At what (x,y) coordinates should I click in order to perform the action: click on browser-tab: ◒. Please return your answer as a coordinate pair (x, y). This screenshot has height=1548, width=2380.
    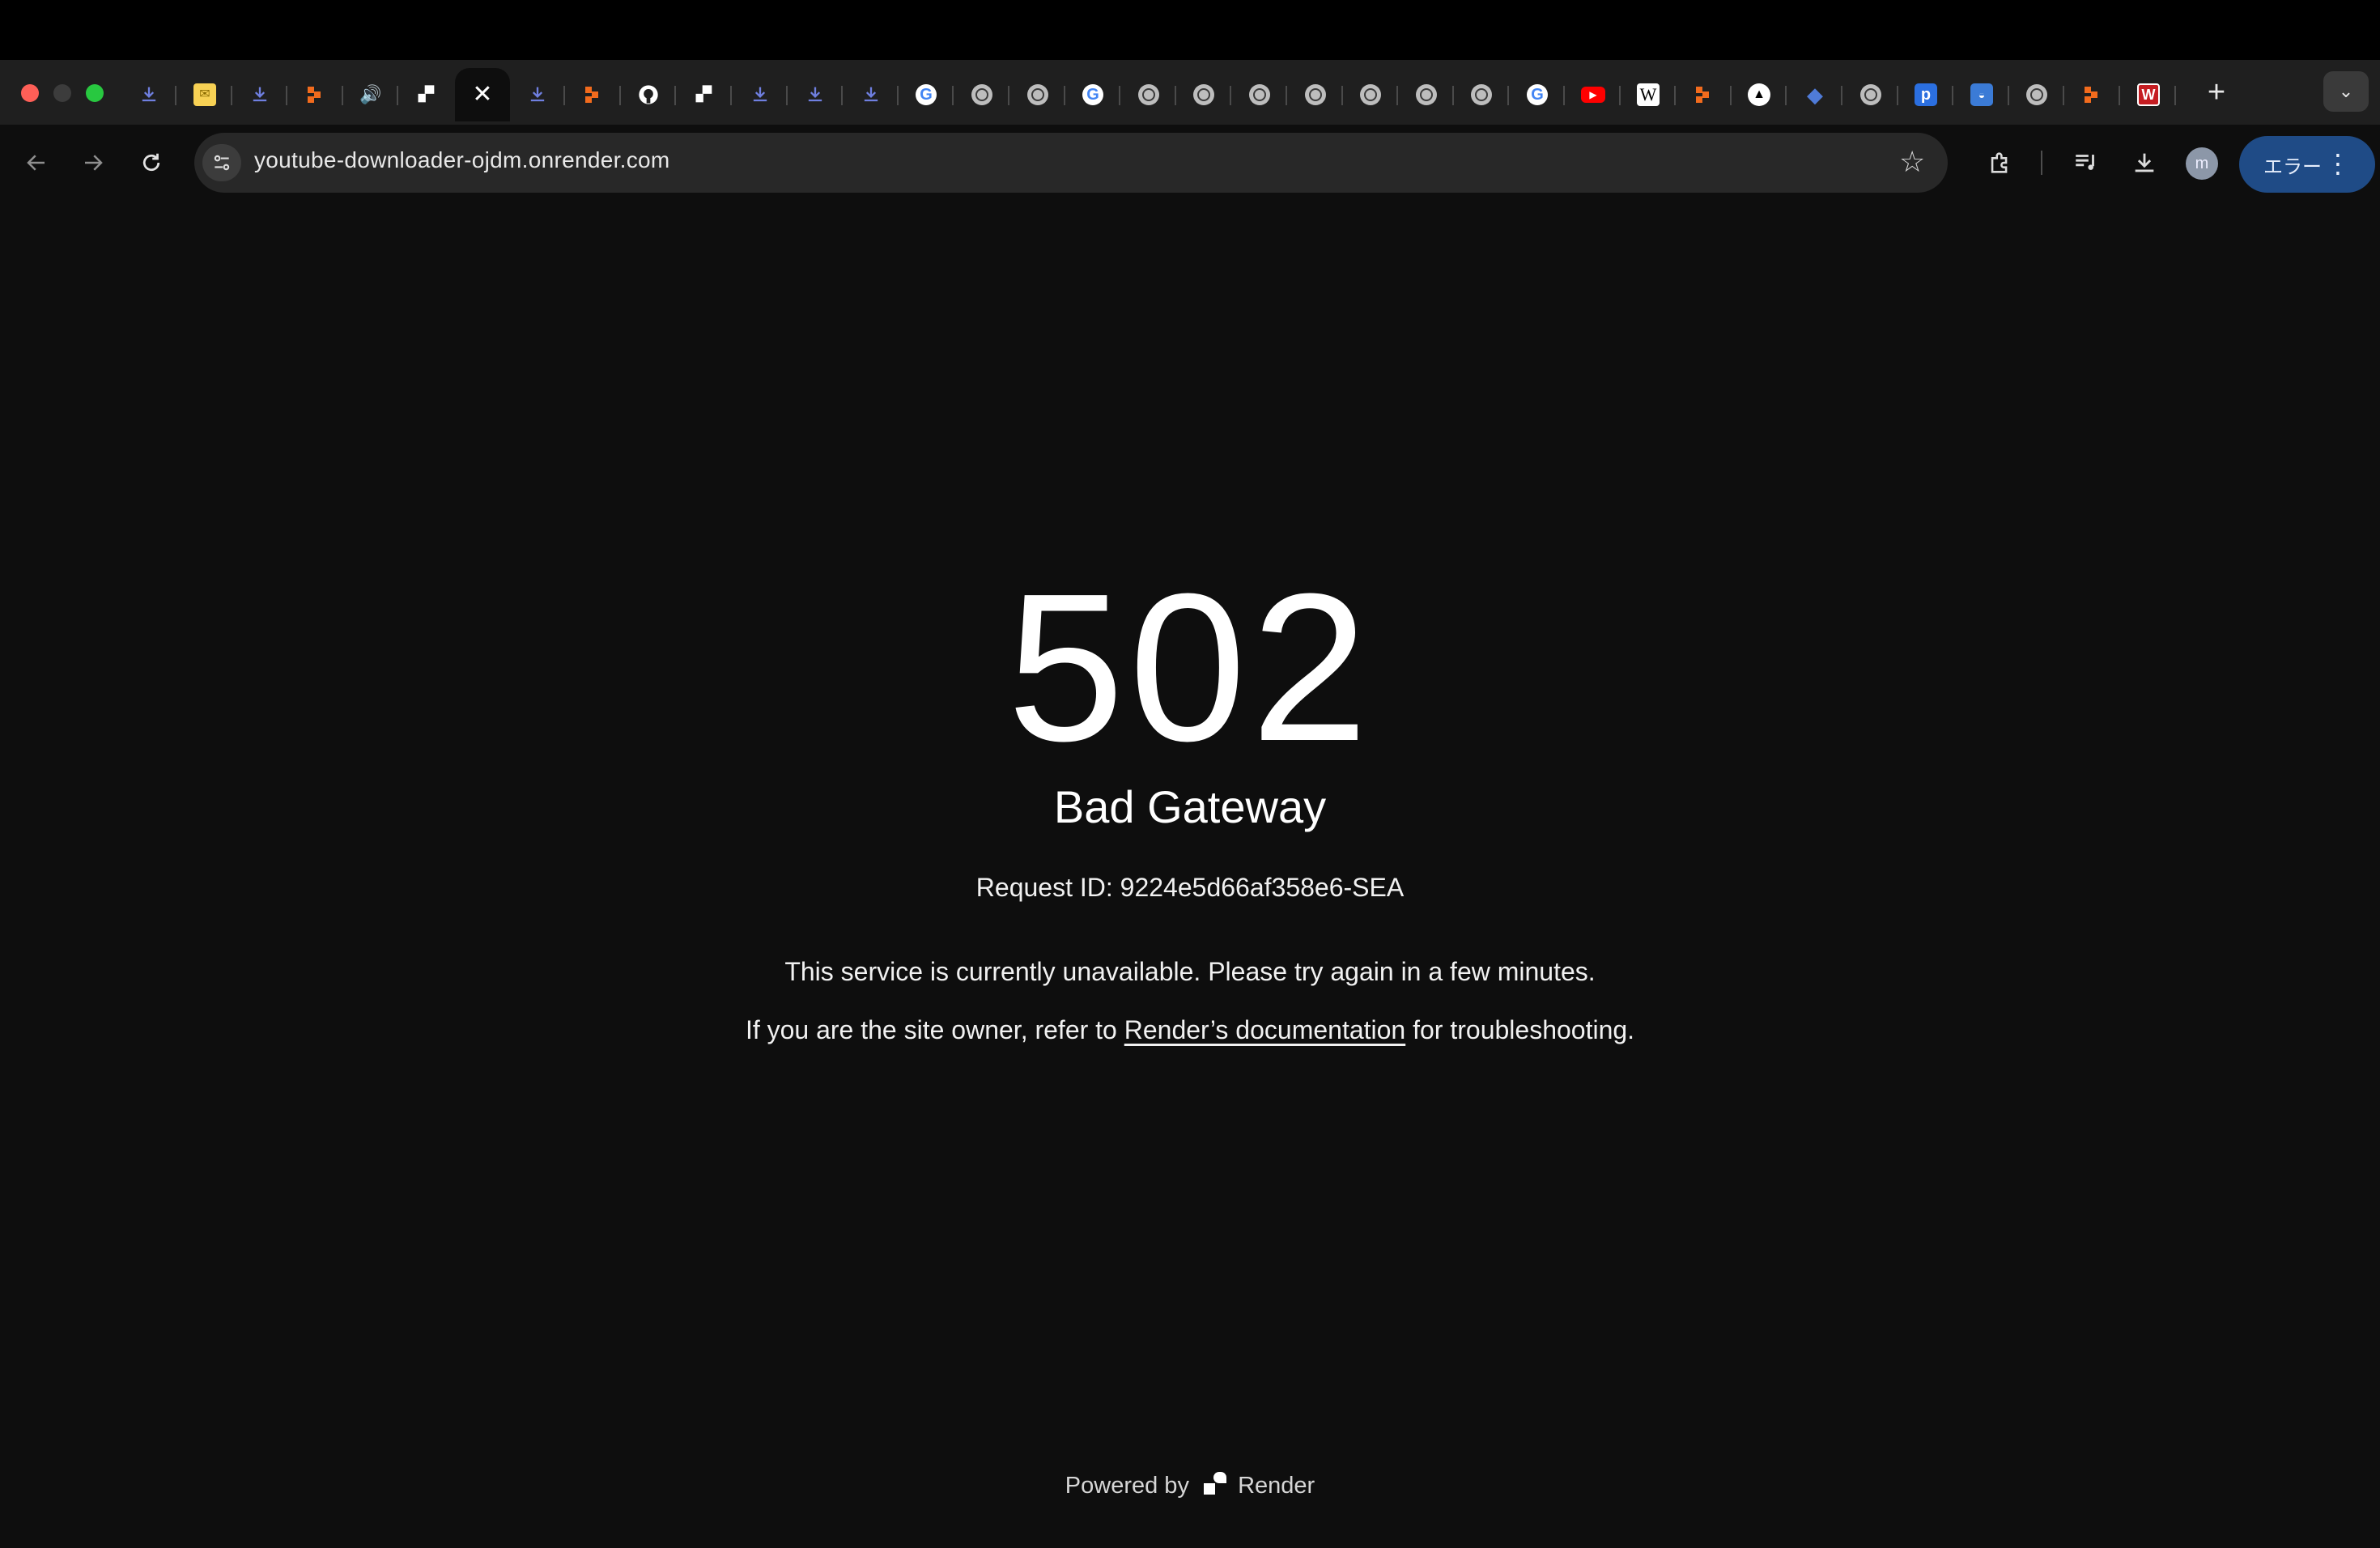
    Looking at the image, I should click on (1982, 95).